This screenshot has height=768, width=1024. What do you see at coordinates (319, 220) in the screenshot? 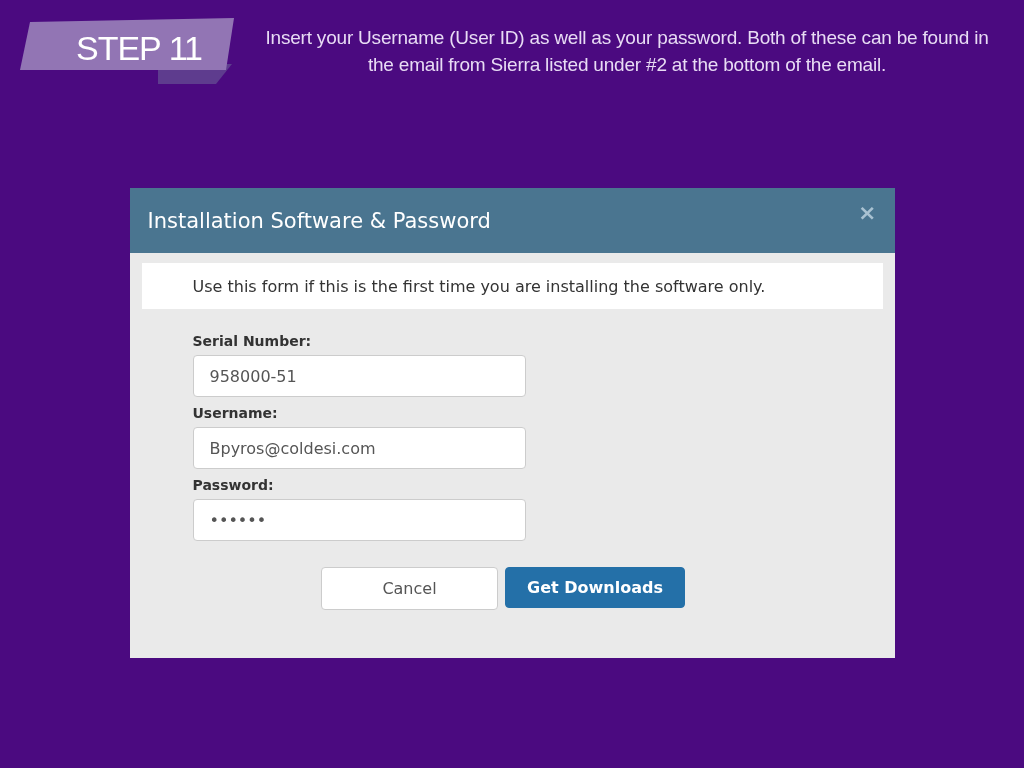
I see `dialog-title: Installation Software & Password` at bounding box center [319, 220].